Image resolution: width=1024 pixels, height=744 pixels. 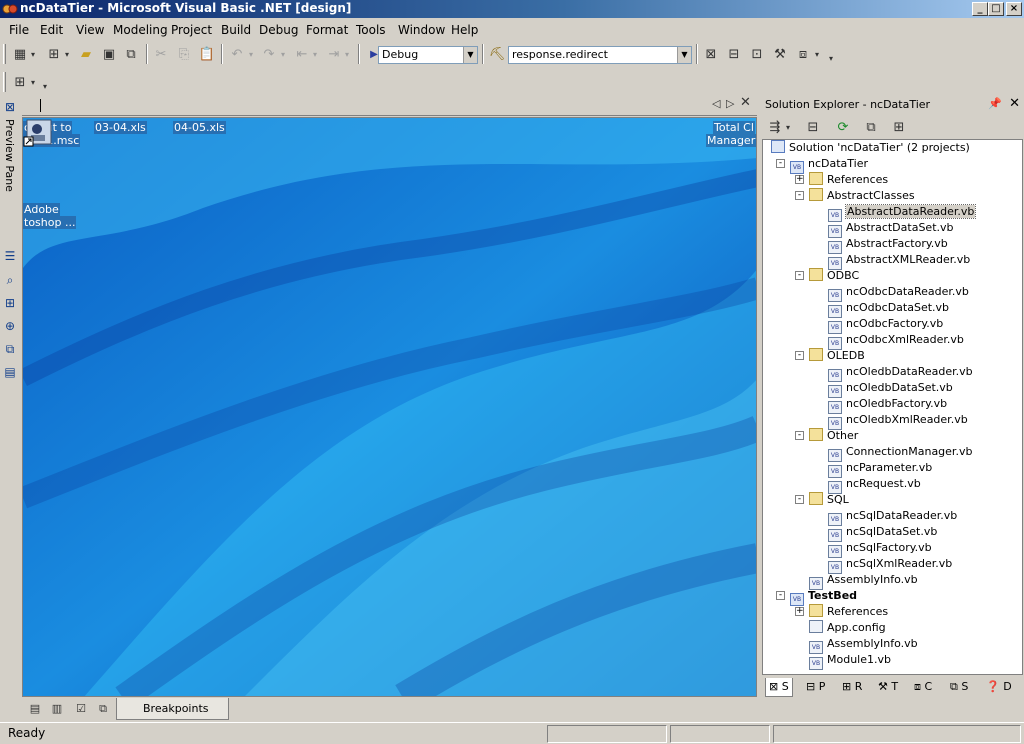 What do you see at coordinates (837, 356) in the screenshot?
I see `tree-item: OLEDB` at bounding box center [837, 356].